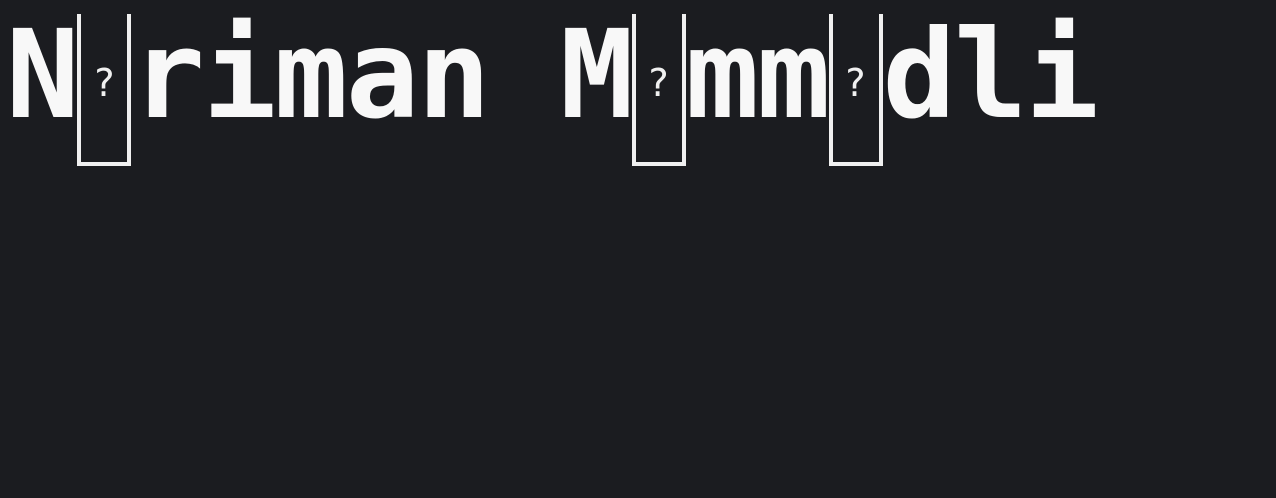 Image resolution: width=1276 pixels, height=498 pixels. What do you see at coordinates (382, 75) in the screenshot?
I see `heading-text-part: riman M` at bounding box center [382, 75].